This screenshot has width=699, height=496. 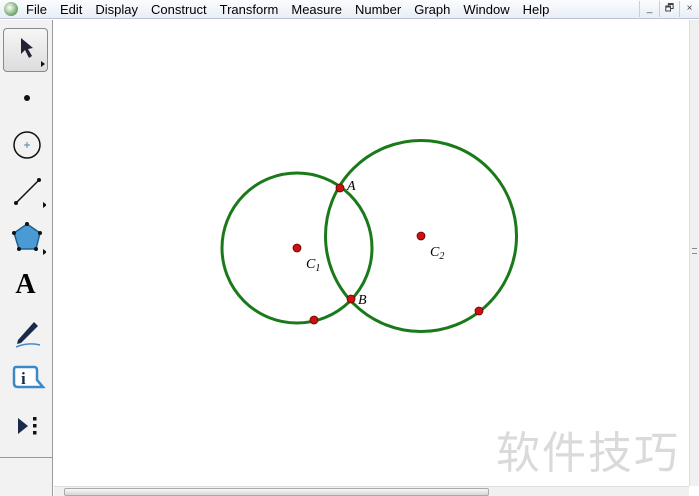 I want to click on menu-number: Number, so click(x=378, y=9).